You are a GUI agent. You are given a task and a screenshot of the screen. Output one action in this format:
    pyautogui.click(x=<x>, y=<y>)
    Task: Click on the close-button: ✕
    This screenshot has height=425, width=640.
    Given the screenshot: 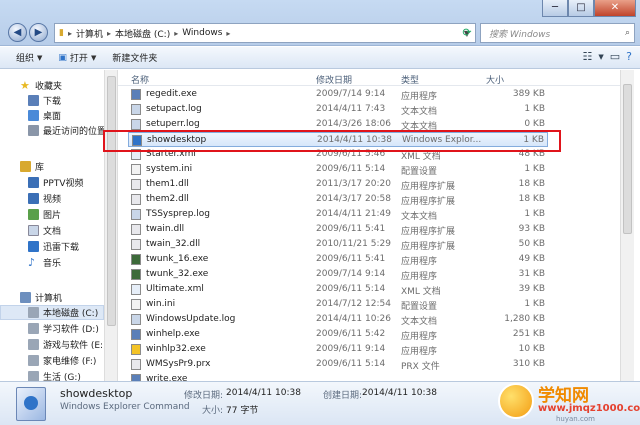 What is the action you would take?
    pyautogui.click(x=615, y=8)
    